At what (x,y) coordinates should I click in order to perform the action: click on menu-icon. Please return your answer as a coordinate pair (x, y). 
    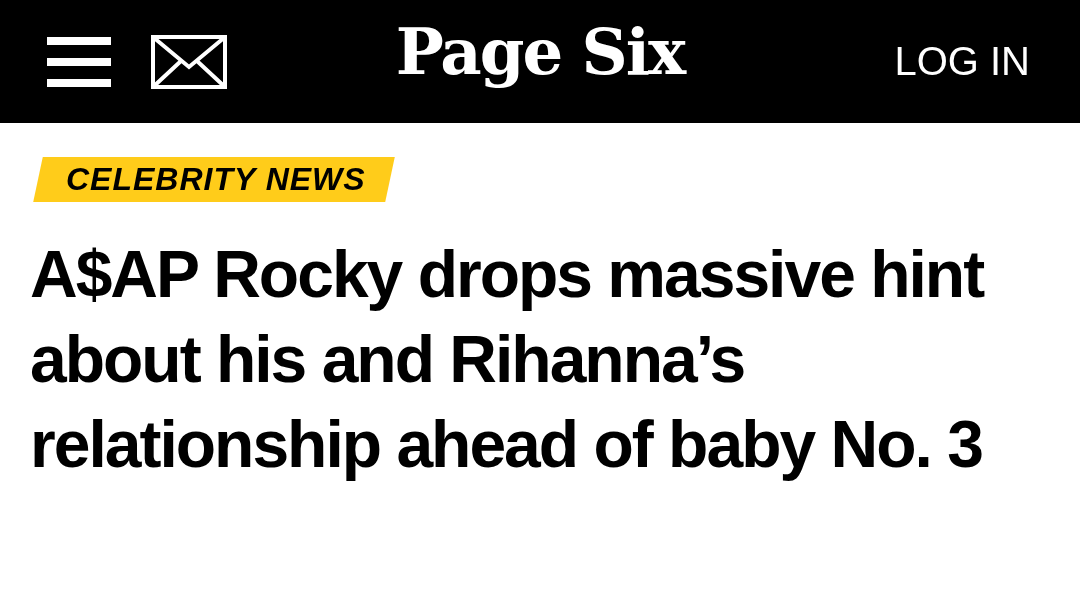
    Looking at the image, I should click on (79, 61).